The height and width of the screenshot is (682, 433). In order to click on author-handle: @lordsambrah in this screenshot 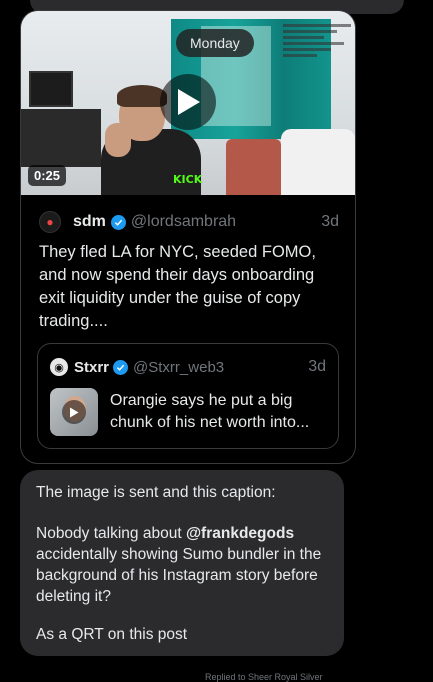, I will do `click(183, 222)`.